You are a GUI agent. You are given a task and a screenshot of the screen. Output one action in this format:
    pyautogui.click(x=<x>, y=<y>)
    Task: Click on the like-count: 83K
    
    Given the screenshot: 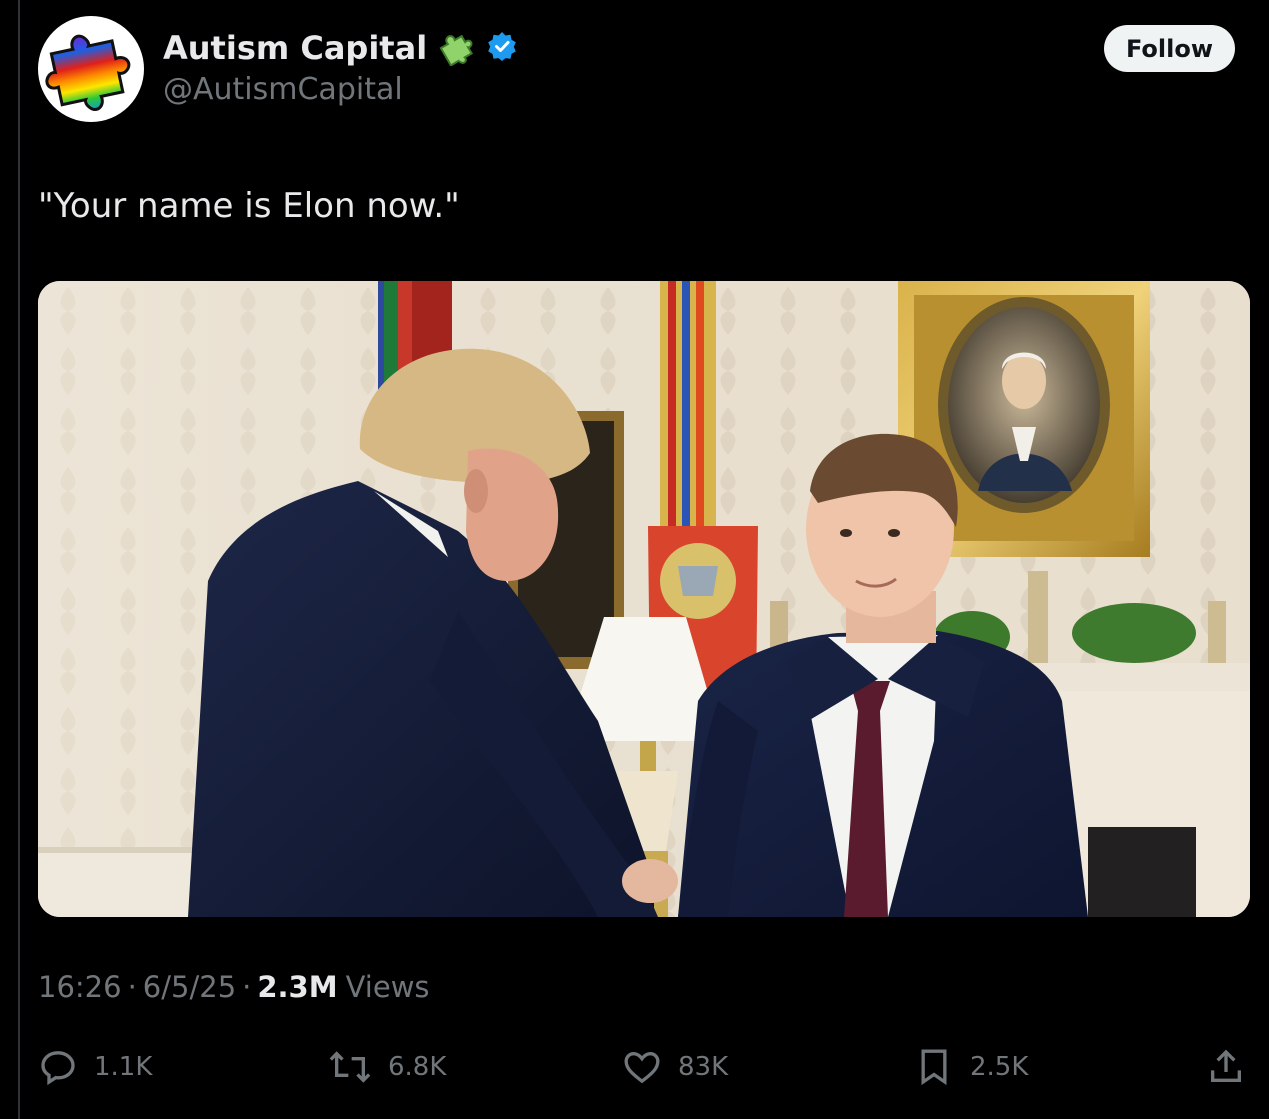 What is the action you would take?
    pyautogui.click(x=703, y=1067)
    